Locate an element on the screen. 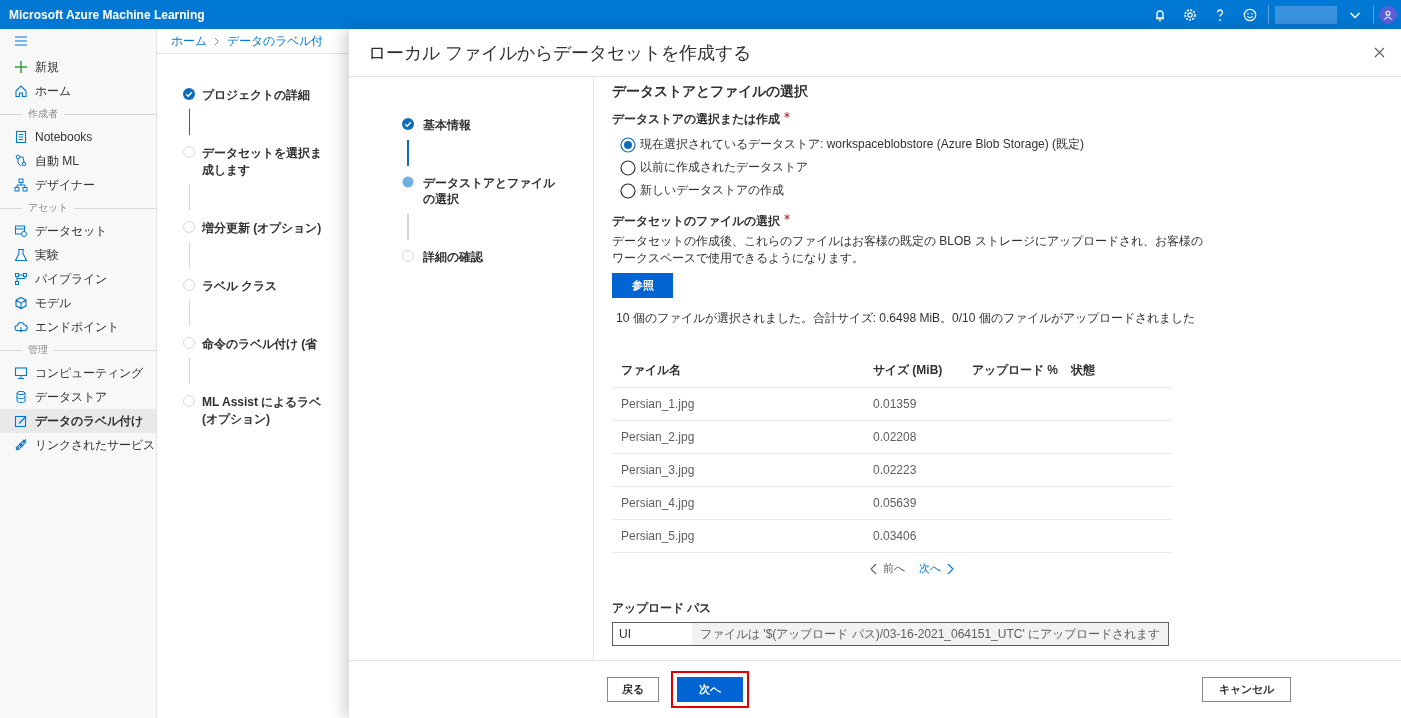 This screenshot has height=718, width=1401. wizard-step-label: 増分更新 (オプション) is located at coordinates (262, 228).